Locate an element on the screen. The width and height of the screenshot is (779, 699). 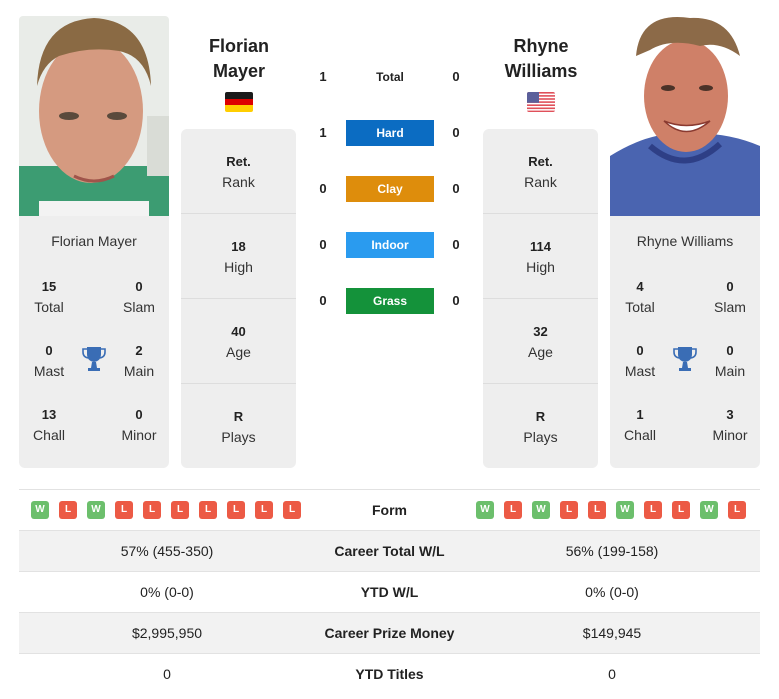
high-value: 18 is located at coordinates (238, 246).